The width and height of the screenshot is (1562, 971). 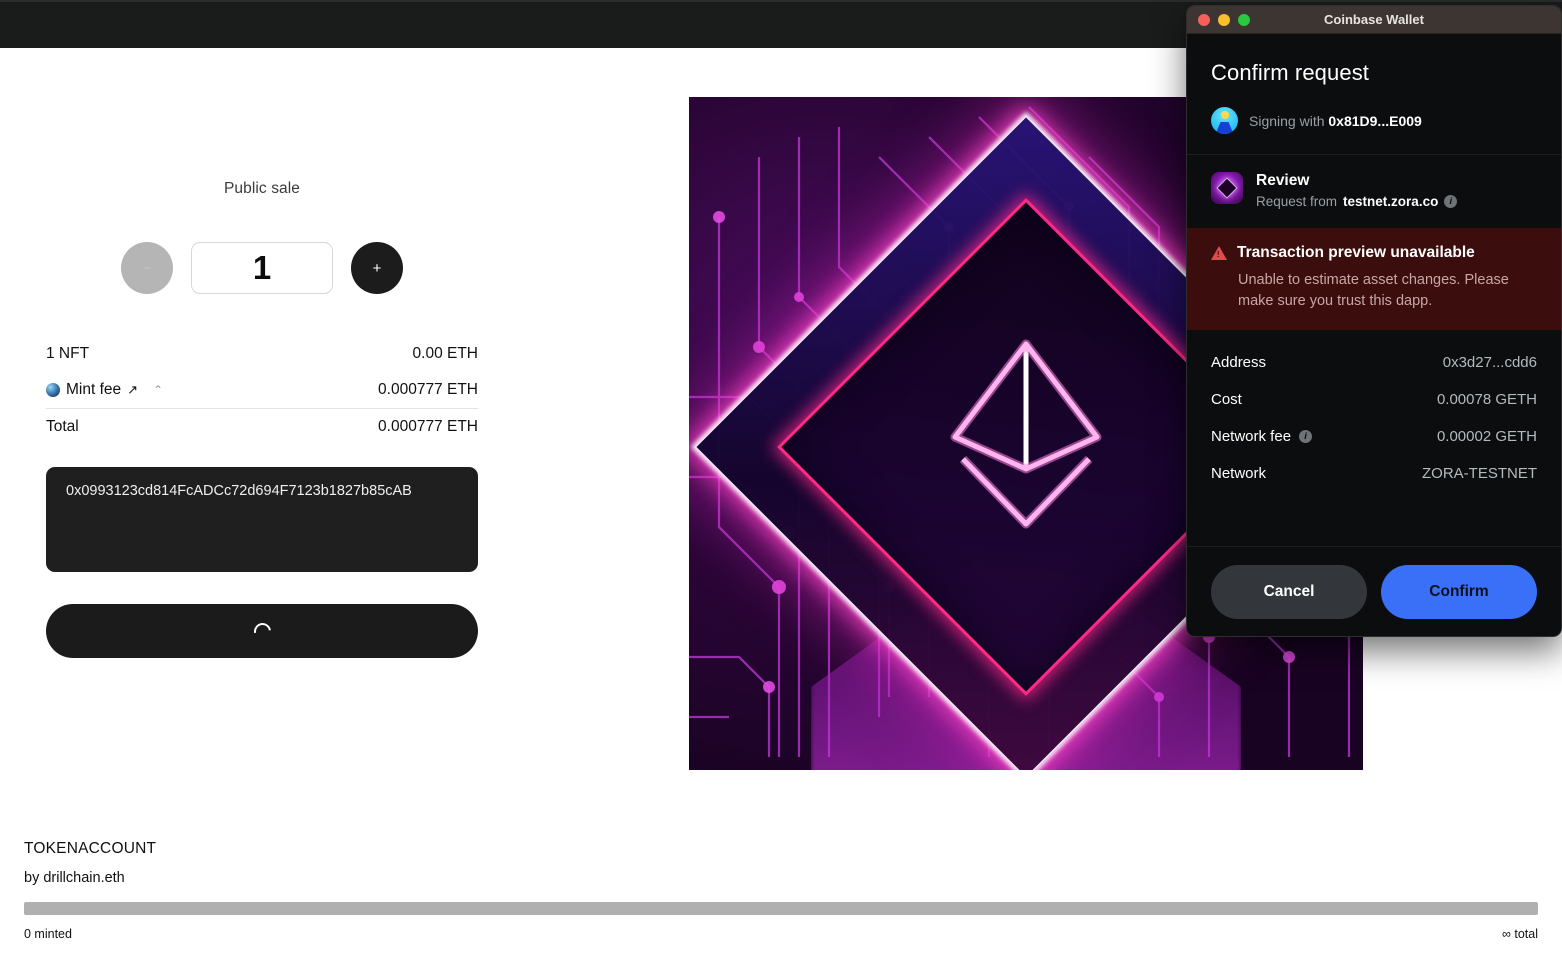 I want to click on chevron-up-icon: ⌃, so click(x=158, y=390).